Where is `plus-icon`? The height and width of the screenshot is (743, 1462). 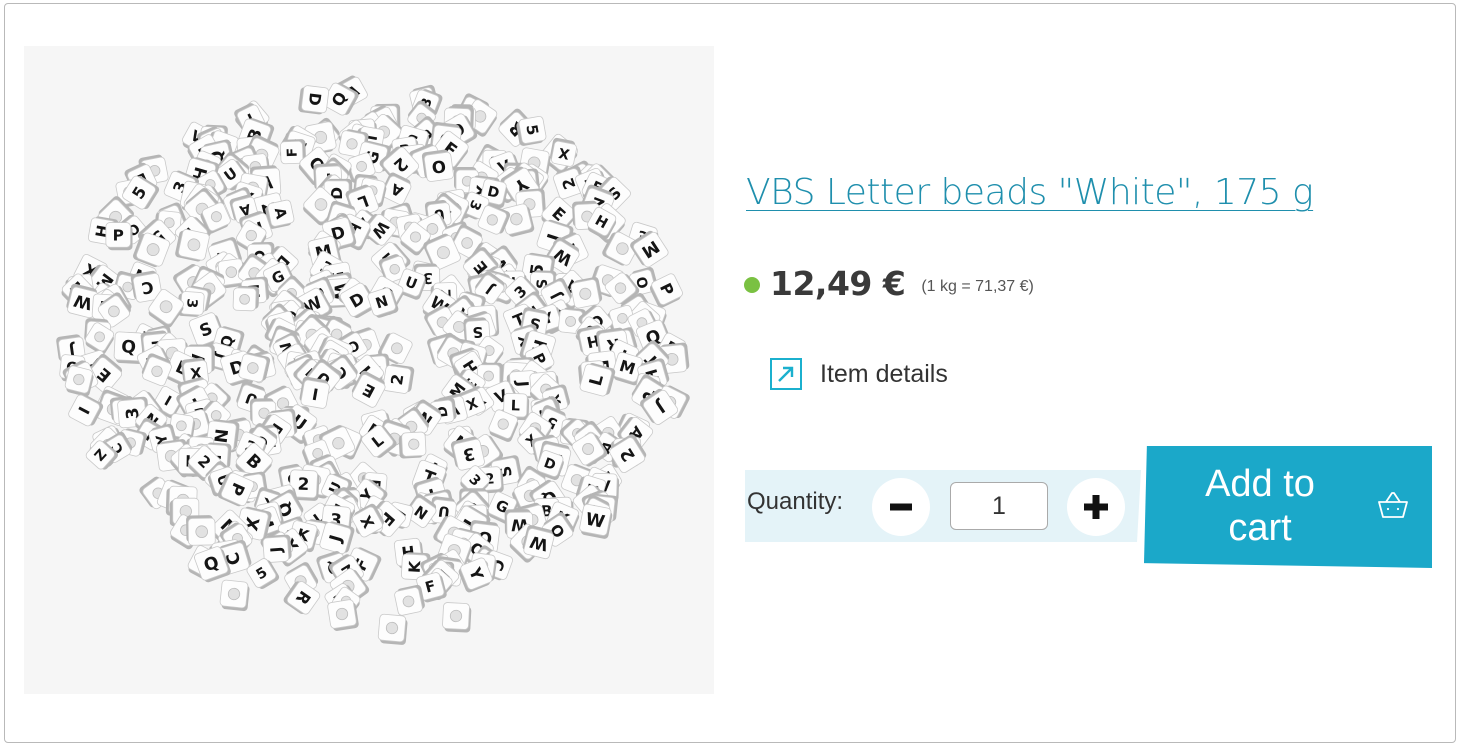
plus-icon is located at coordinates (1096, 507).